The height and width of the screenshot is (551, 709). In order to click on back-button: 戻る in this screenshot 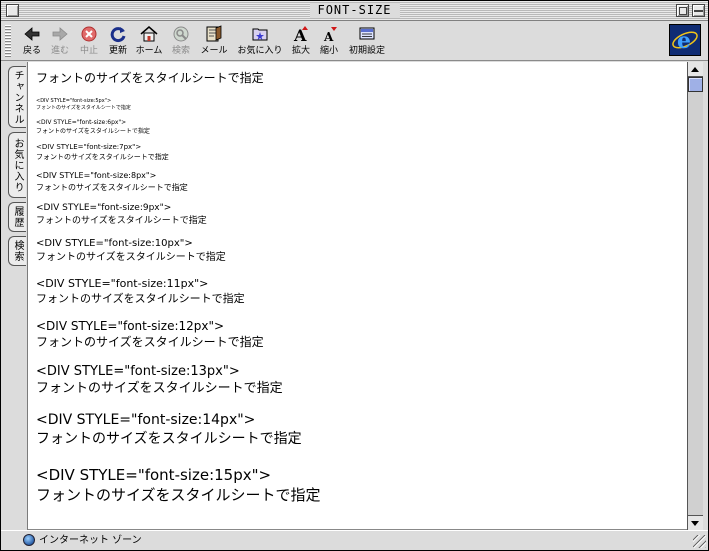, I will do `click(32, 41)`.